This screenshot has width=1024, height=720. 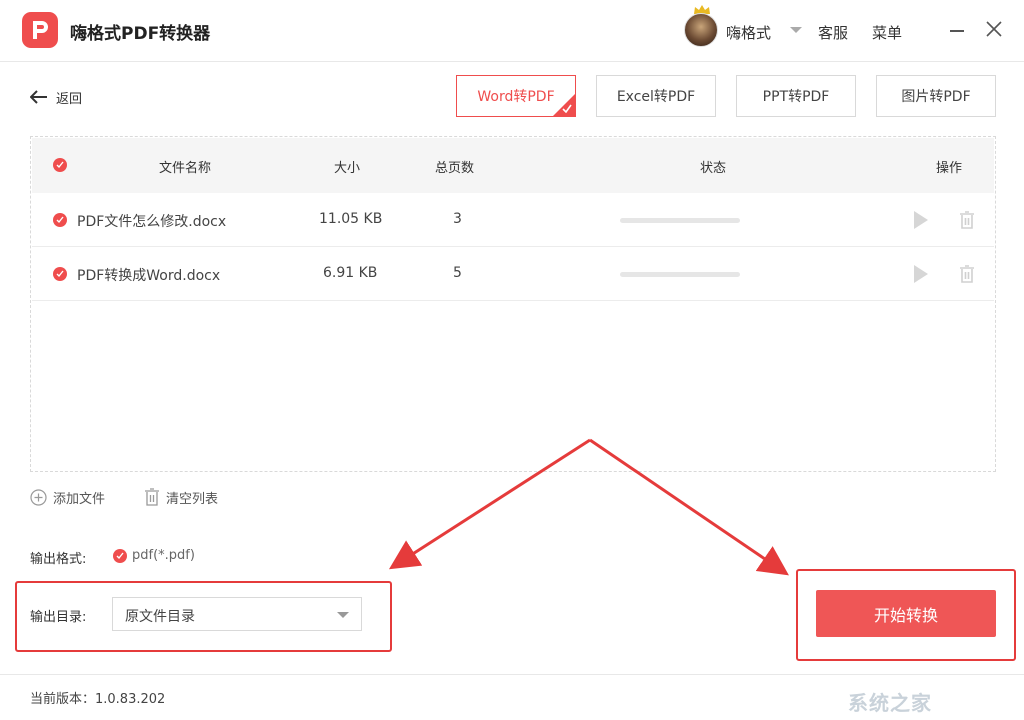 What do you see at coordinates (58, 557) in the screenshot?
I see `output-format-label: 输出格式:` at bounding box center [58, 557].